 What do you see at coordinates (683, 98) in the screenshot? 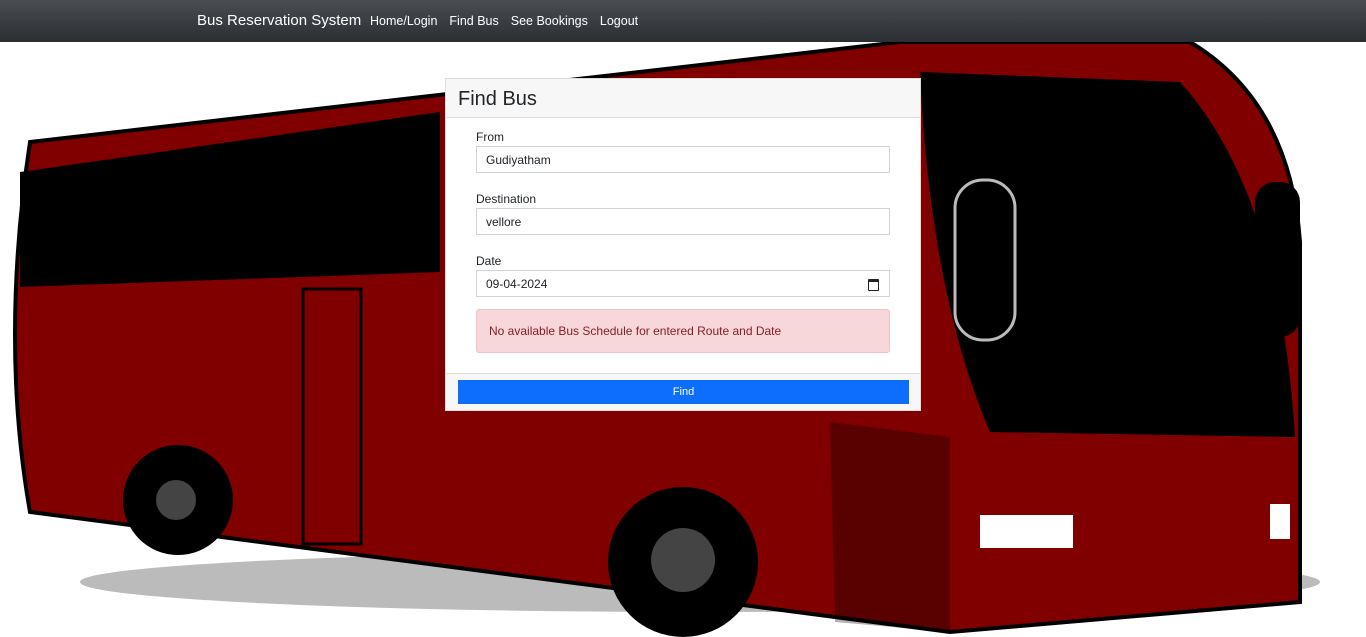
I see `card-title: Find Bus` at bounding box center [683, 98].